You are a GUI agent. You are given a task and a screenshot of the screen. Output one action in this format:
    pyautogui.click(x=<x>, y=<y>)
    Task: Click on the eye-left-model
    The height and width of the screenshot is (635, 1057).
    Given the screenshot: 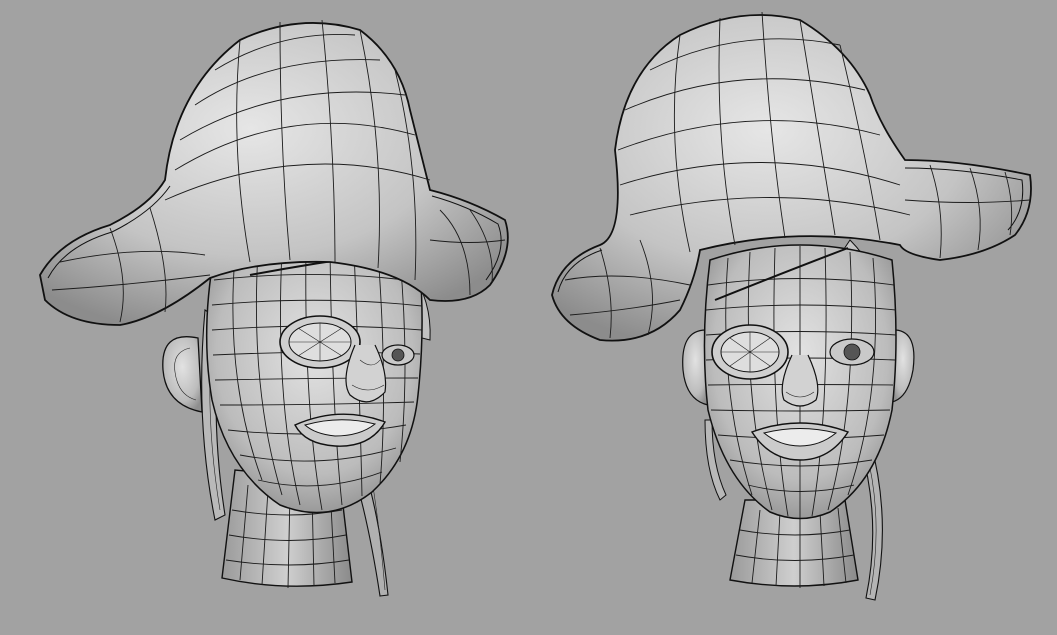 What is the action you would take?
    pyautogui.click(x=398, y=355)
    